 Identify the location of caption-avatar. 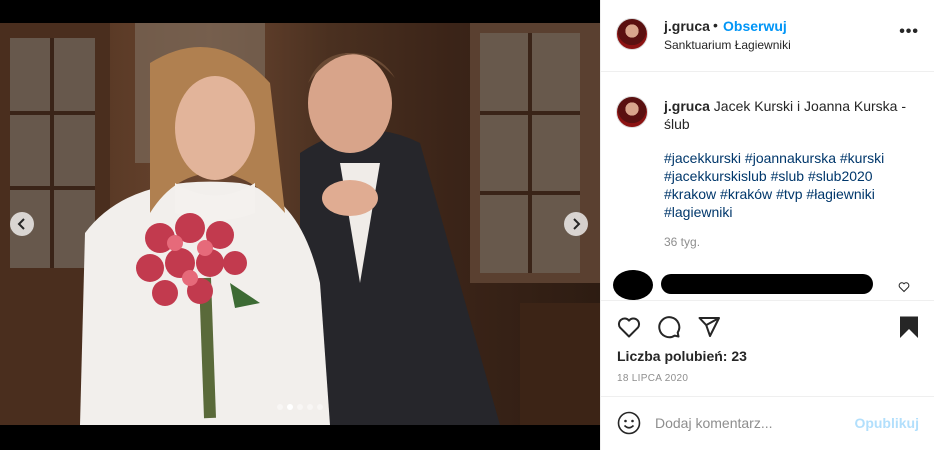
(632, 112).